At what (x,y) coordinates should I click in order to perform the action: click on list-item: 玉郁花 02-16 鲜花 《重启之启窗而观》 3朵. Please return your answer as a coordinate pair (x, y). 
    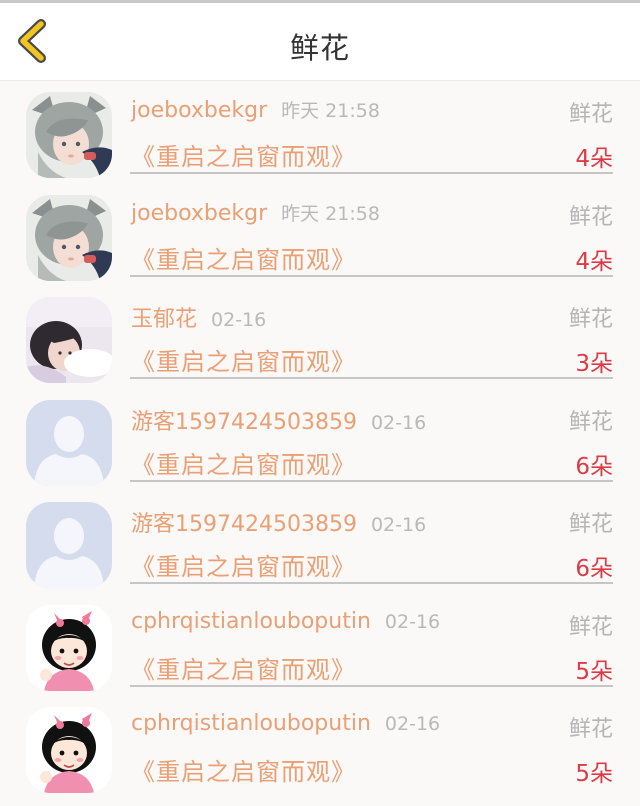
    Looking at the image, I should click on (320, 344).